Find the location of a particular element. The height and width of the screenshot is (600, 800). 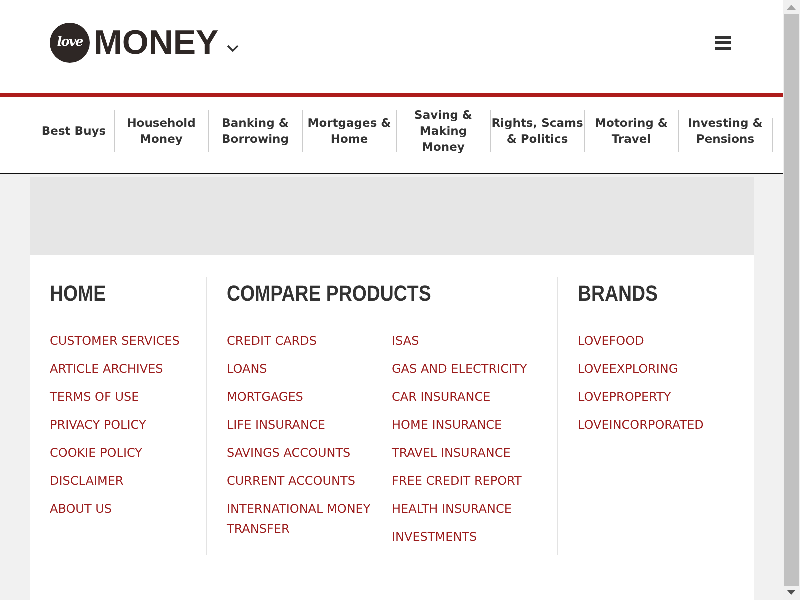

footer-link: TERMS OF USE is located at coordinates (128, 397).